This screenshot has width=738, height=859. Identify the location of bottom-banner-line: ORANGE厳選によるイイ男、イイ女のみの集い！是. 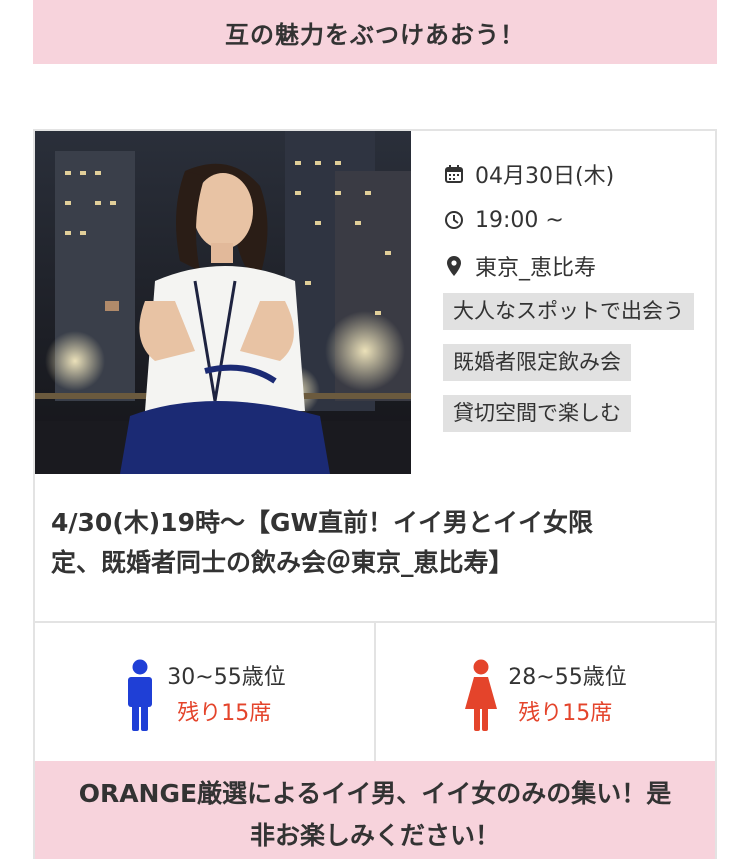
(375, 793).